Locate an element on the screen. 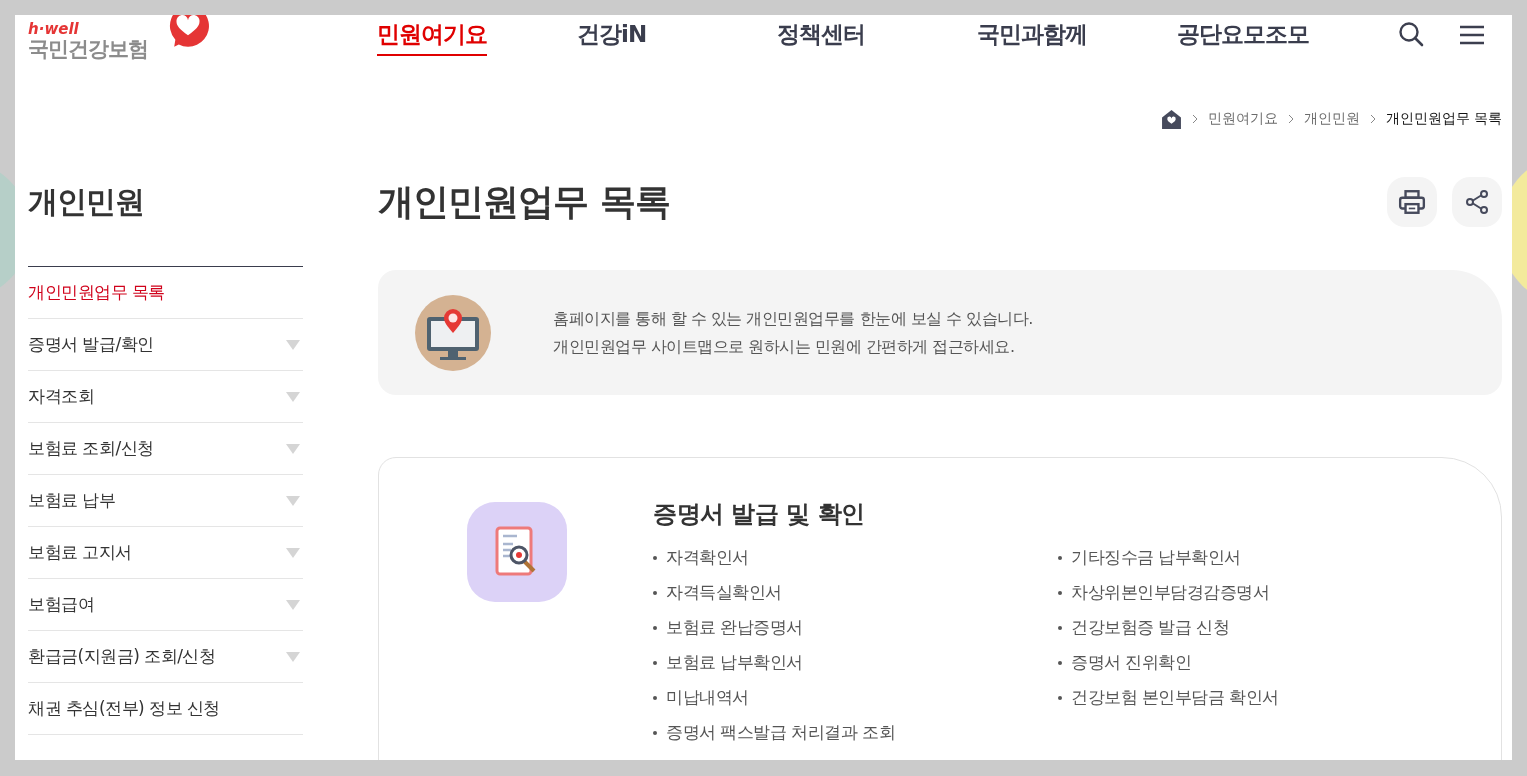 This screenshot has height=776, width=1527. info-text: 개인민원업무 사이트맵으로 원하시는 민원에 간편하게 접근하세요. is located at coordinates (784, 346).